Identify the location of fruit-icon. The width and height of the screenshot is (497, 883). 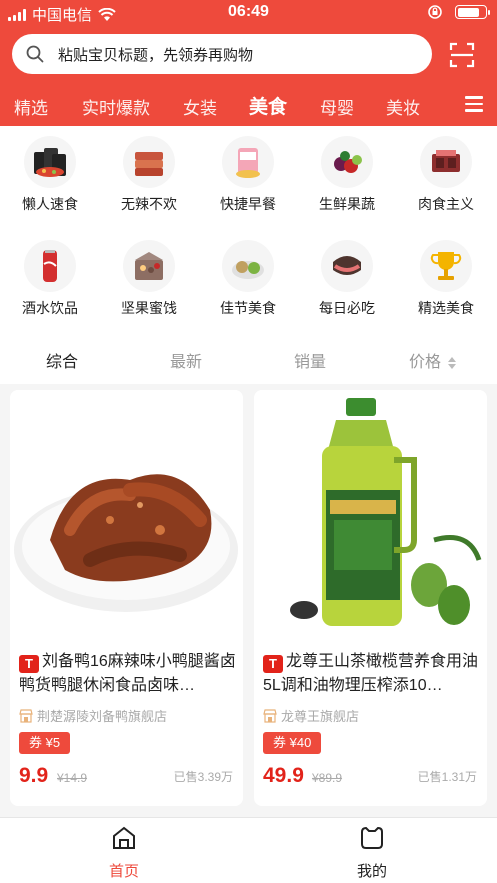
(347, 162).